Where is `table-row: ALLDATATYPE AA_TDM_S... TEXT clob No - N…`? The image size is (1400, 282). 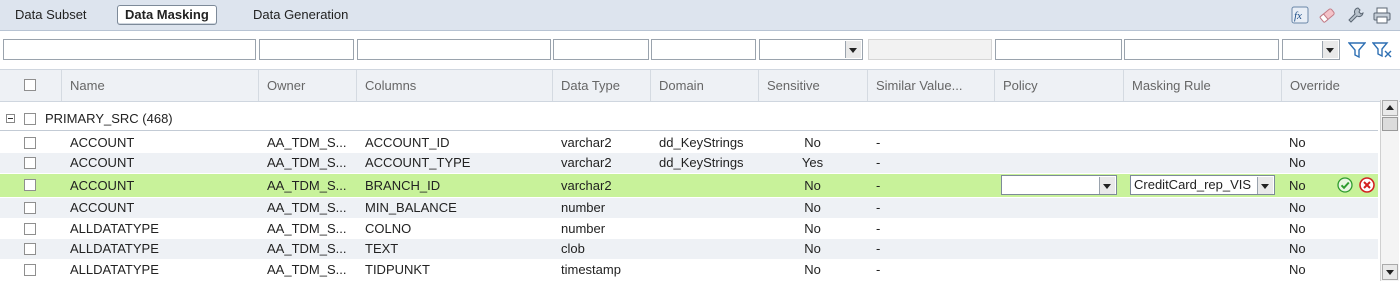 table-row: ALLDATATYPE AA_TDM_S... TEXT clob No - N… is located at coordinates (689, 249).